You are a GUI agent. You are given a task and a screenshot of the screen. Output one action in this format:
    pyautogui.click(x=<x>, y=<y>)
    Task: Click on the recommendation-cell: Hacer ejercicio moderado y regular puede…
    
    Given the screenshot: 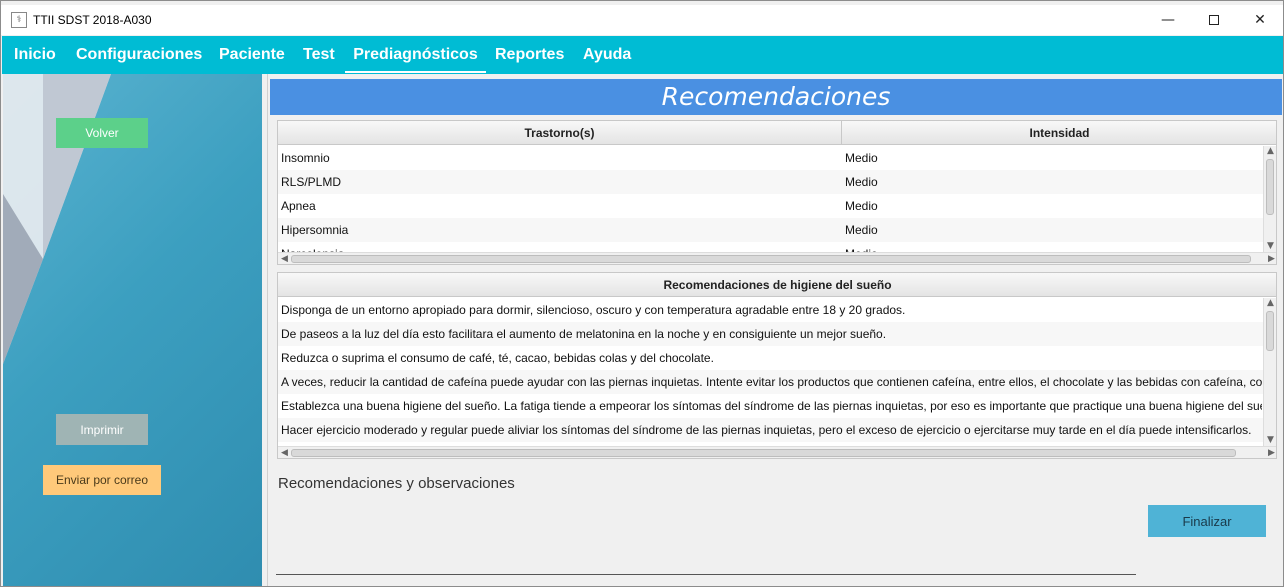 What is the action you would take?
    pyautogui.click(x=766, y=430)
    